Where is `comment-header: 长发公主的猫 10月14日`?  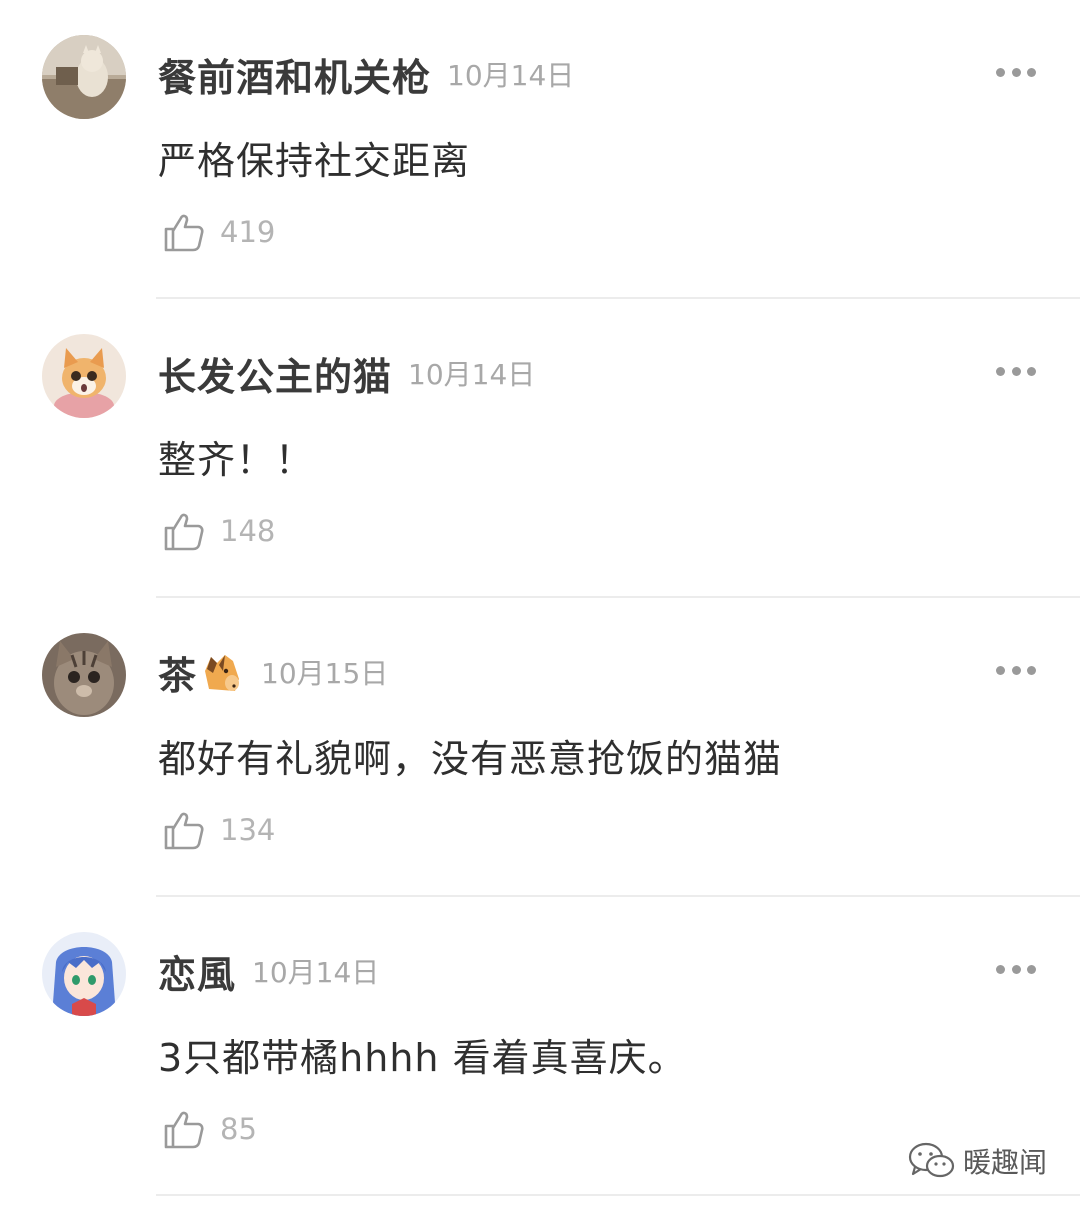
comment-header: 长发公主的猫 10月14日 is located at coordinates (346, 373).